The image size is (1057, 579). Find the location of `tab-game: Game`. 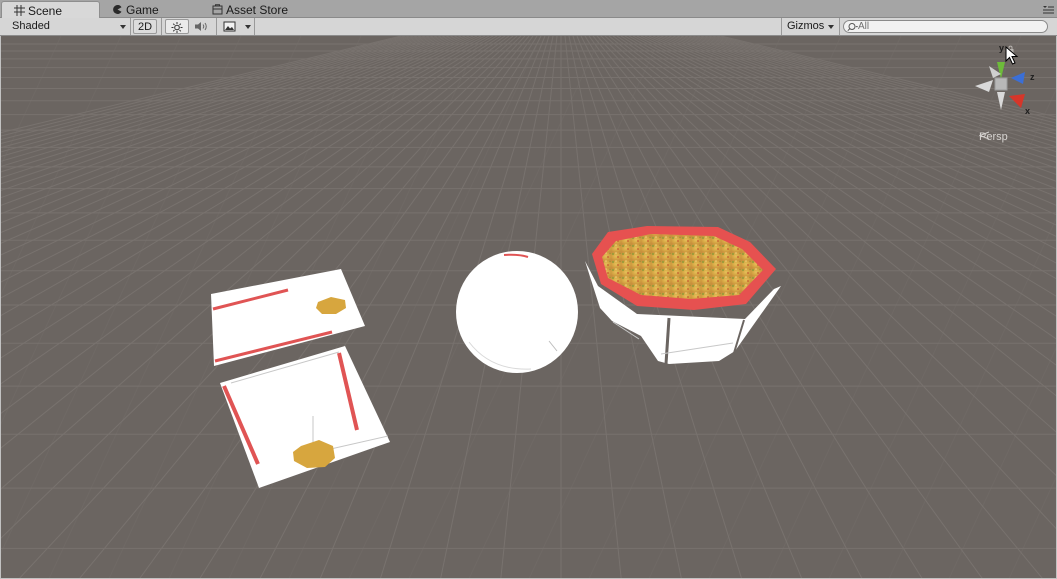

tab-game: Game is located at coordinates (150, 9).